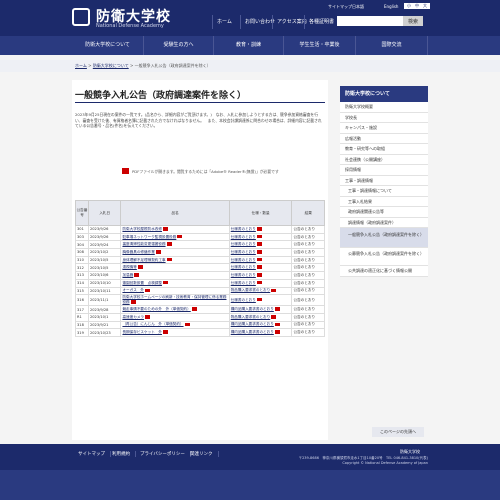 The width and height of the screenshot is (500, 500). Describe the element at coordinates (124, 454) in the screenshot. I see `footer-terms-link: 利用規約` at that location.